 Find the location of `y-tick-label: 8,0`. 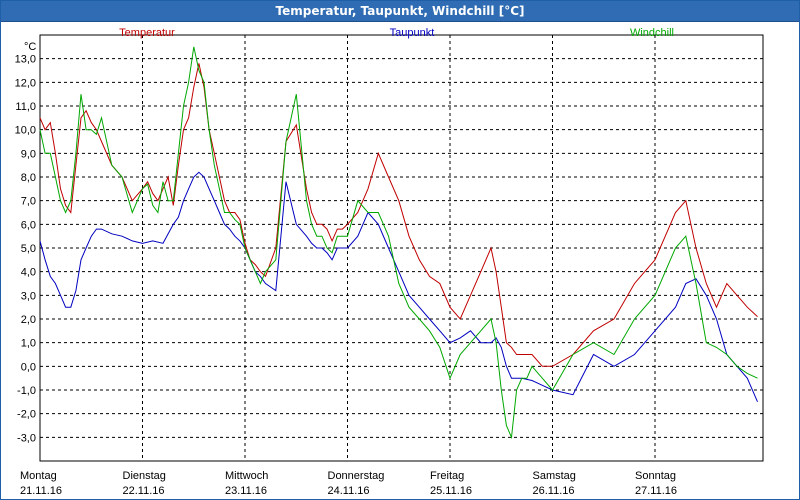

y-tick-label: 8,0 is located at coordinates (28, 178).